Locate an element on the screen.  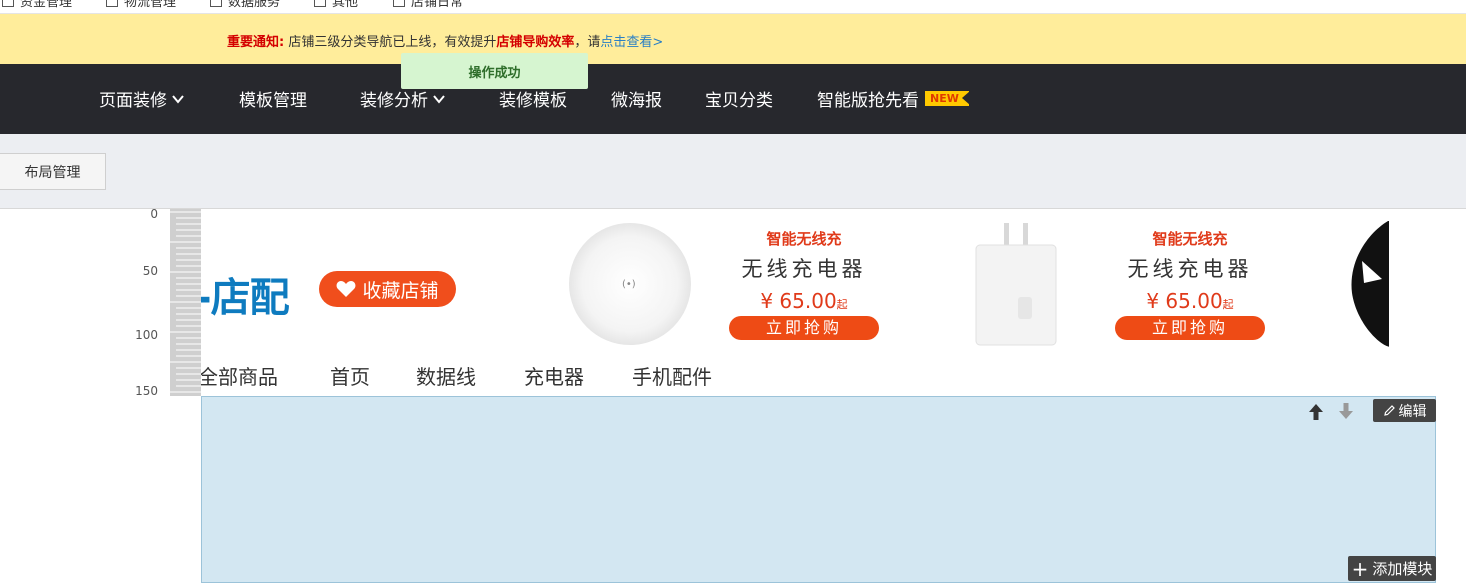
favorite-store-label: 收藏店铺 is located at coordinates (400, 290).